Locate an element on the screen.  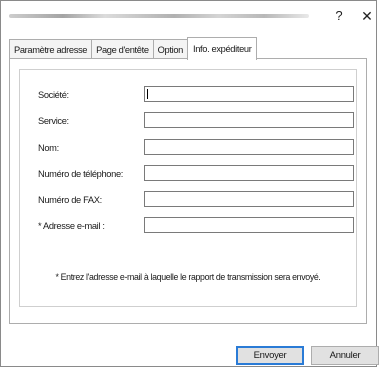
department-label: Service: is located at coordinates (53, 121).